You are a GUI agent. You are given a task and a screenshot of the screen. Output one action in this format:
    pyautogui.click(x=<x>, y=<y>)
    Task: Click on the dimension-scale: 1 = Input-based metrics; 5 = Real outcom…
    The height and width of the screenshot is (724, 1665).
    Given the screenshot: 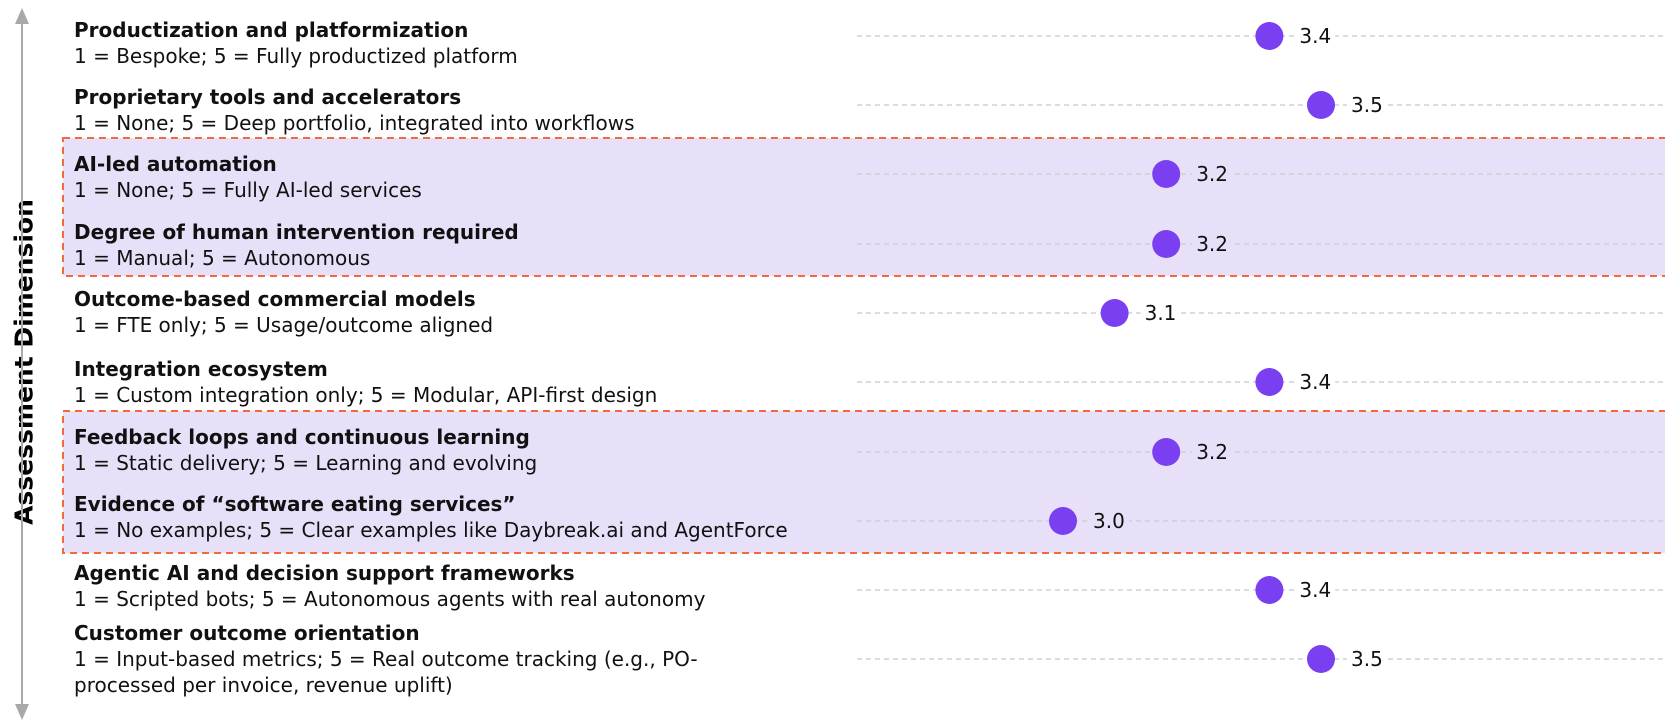 What is the action you would take?
    pyautogui.click(x=386, y=659)
    